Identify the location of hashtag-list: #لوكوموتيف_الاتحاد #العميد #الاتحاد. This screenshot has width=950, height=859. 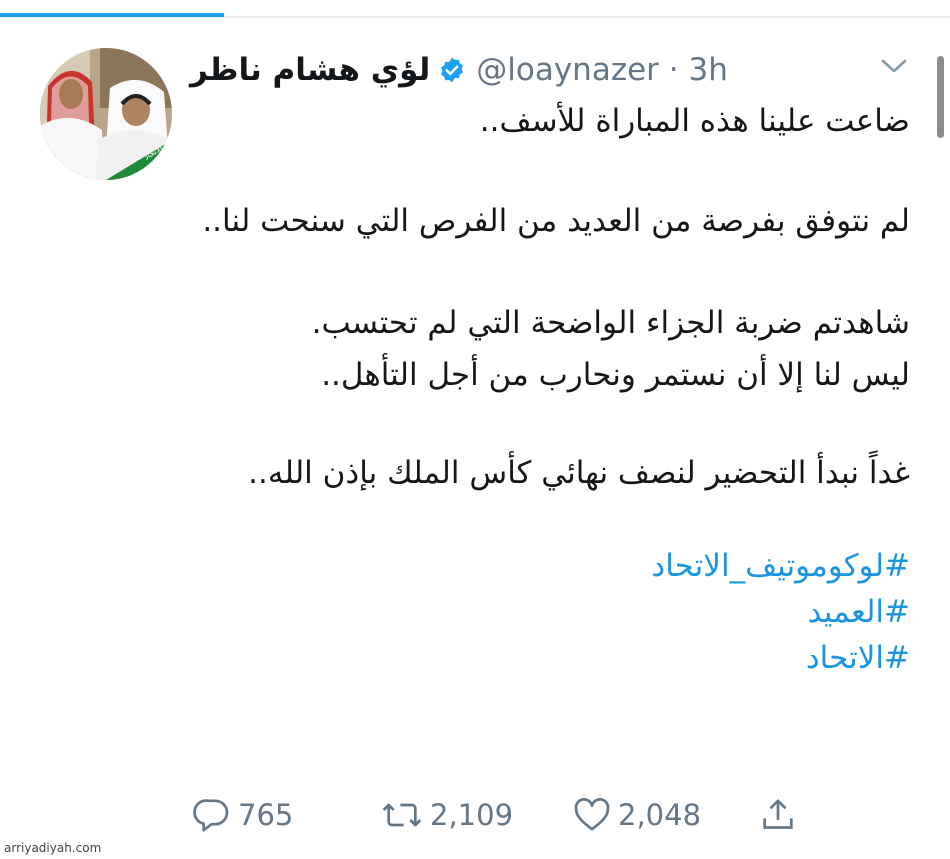
(555, 612).